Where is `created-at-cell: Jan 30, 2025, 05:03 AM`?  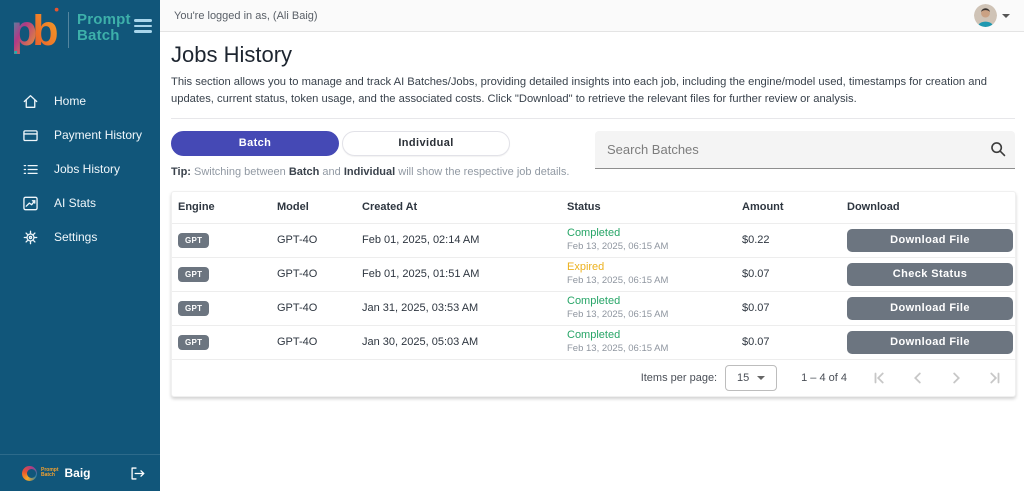 created-at-cell: Jan 30, 2025, 05:03 AM is located at coordinates (420, 342).